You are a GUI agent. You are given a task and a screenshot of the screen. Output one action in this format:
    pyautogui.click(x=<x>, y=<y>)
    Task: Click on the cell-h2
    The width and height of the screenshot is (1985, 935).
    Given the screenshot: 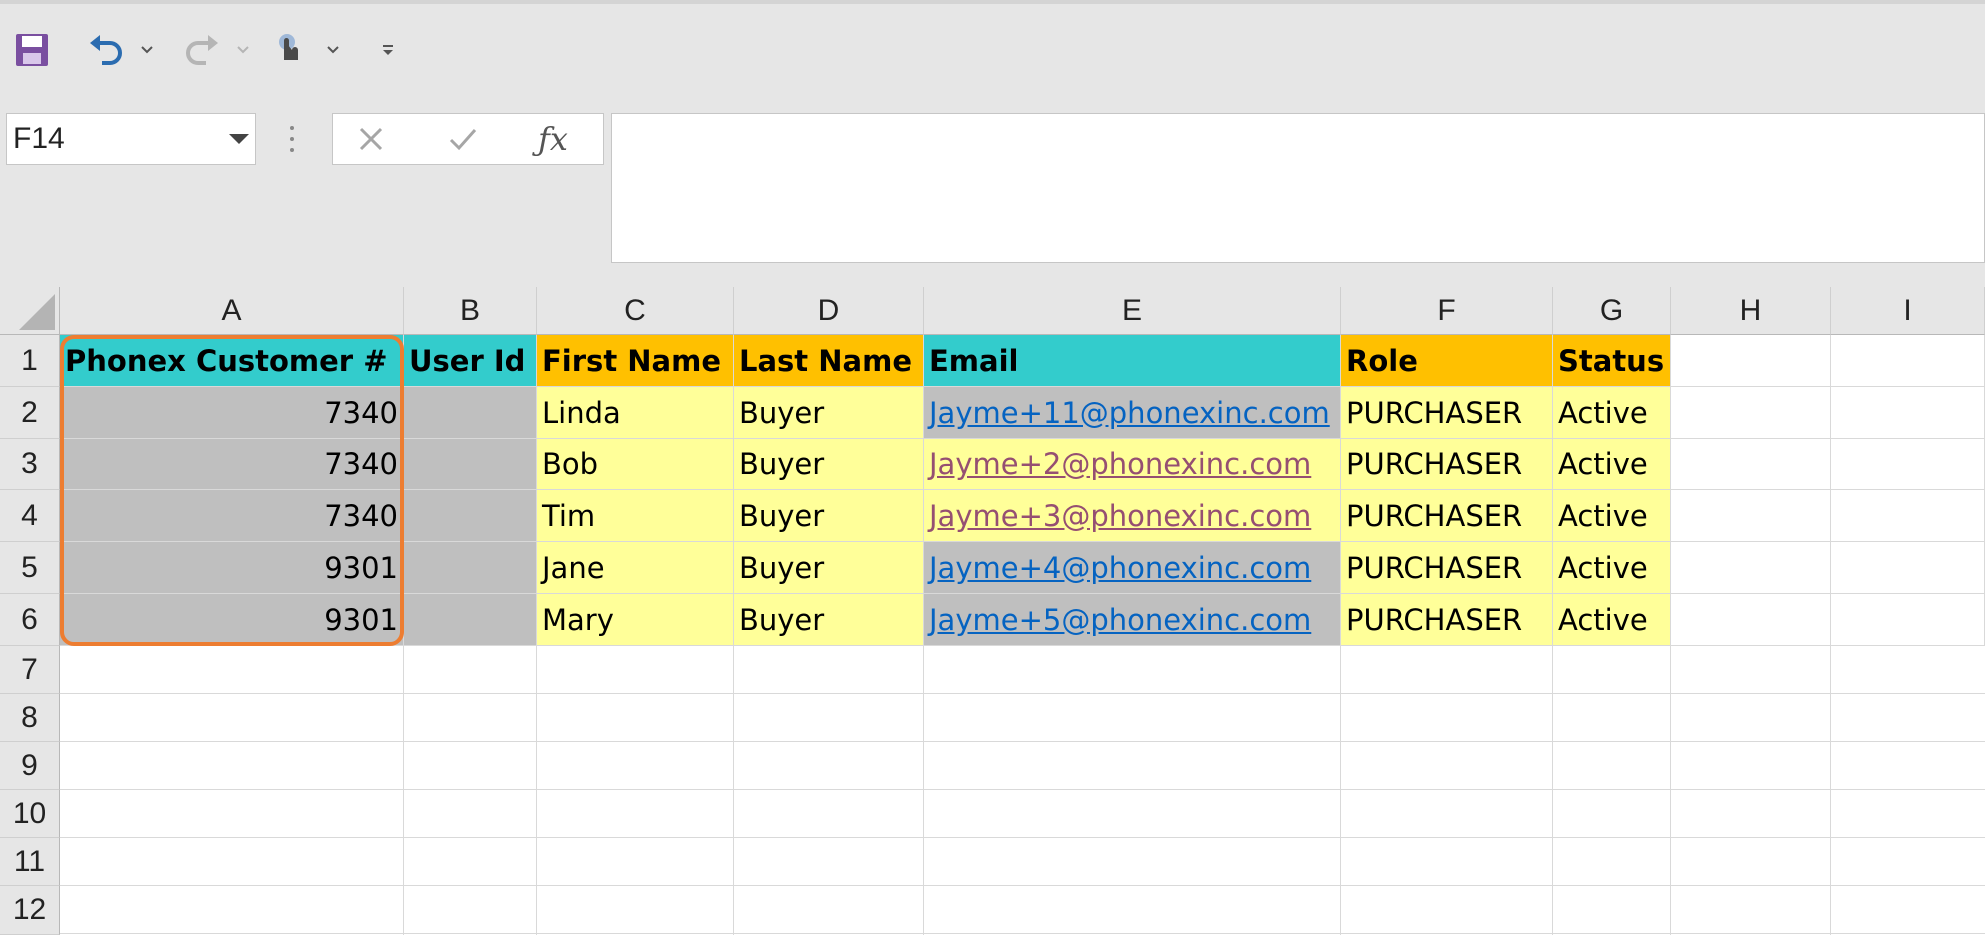 What is the action you would take?
    pyautogui.click(x=1751, y=413)
    